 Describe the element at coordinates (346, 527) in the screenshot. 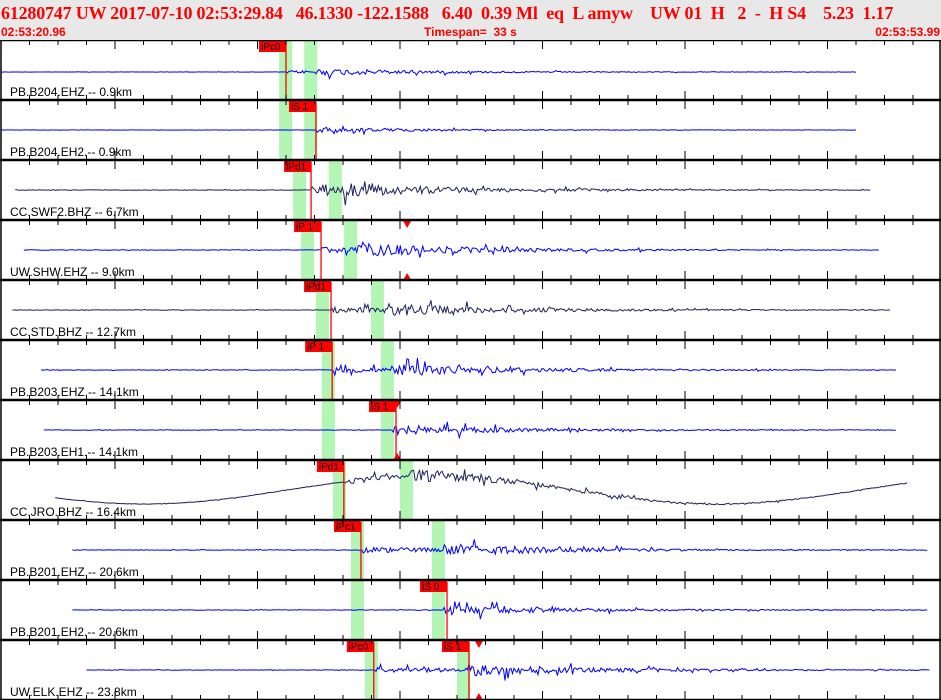

I see `pick-label: iPc1` at that location.